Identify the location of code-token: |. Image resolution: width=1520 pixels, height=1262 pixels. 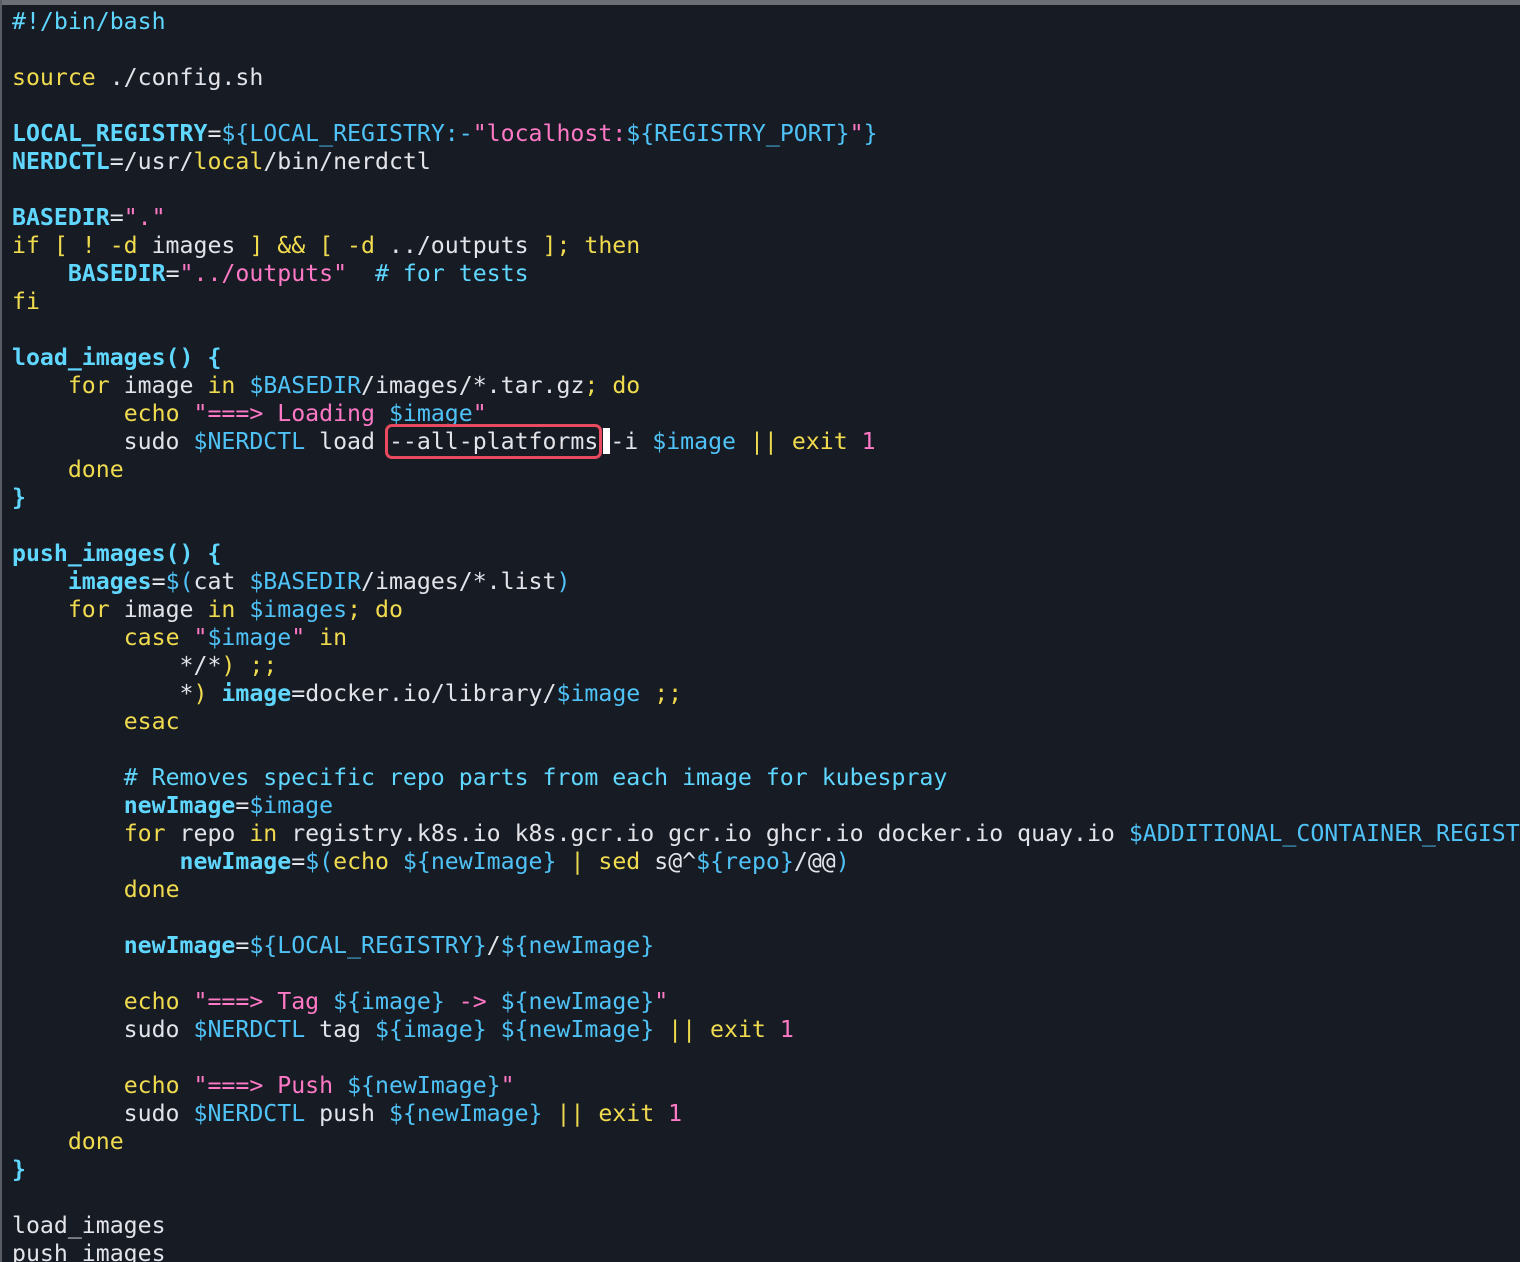
(577, 861).